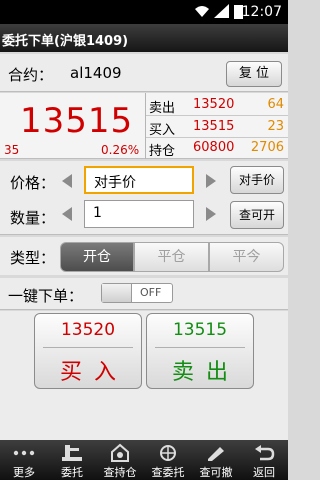 This screenshot has height=480, width=320. What do you see at coordinates (267, 147) in the screenshot?
I see `quote-row-qty: 2706` at bounding box center [267, 147].